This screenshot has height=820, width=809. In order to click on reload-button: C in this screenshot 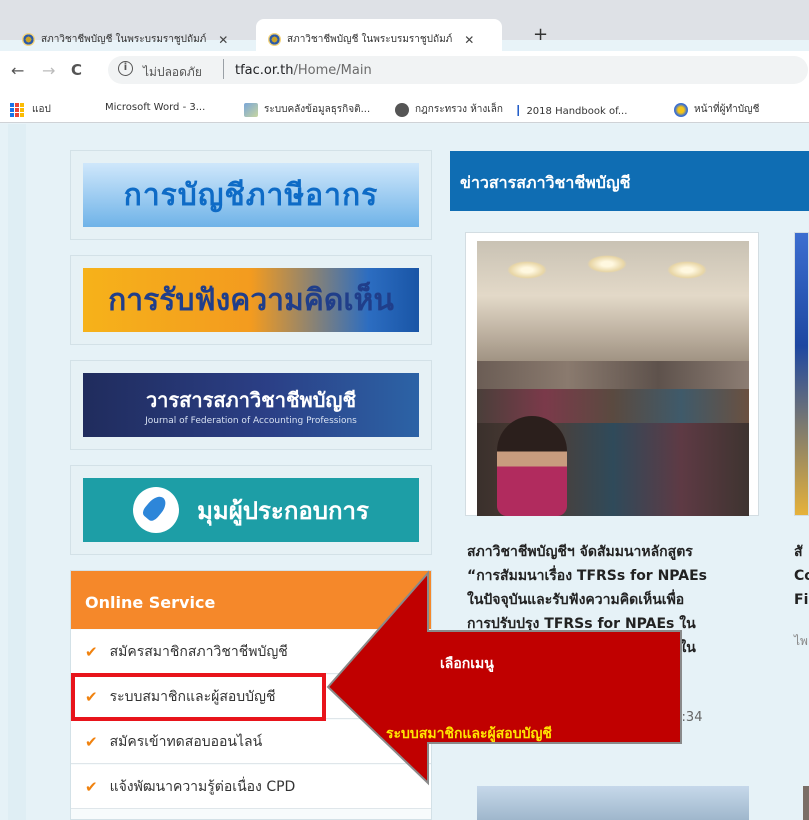, I will do `click(76, 70)`.